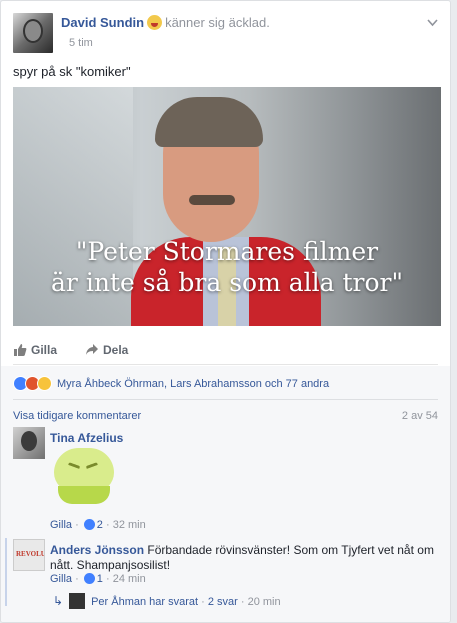 The image size is (457, 623). I want to click on comment-meta: Gilla · 1 · 24 min, so click(98, 579).